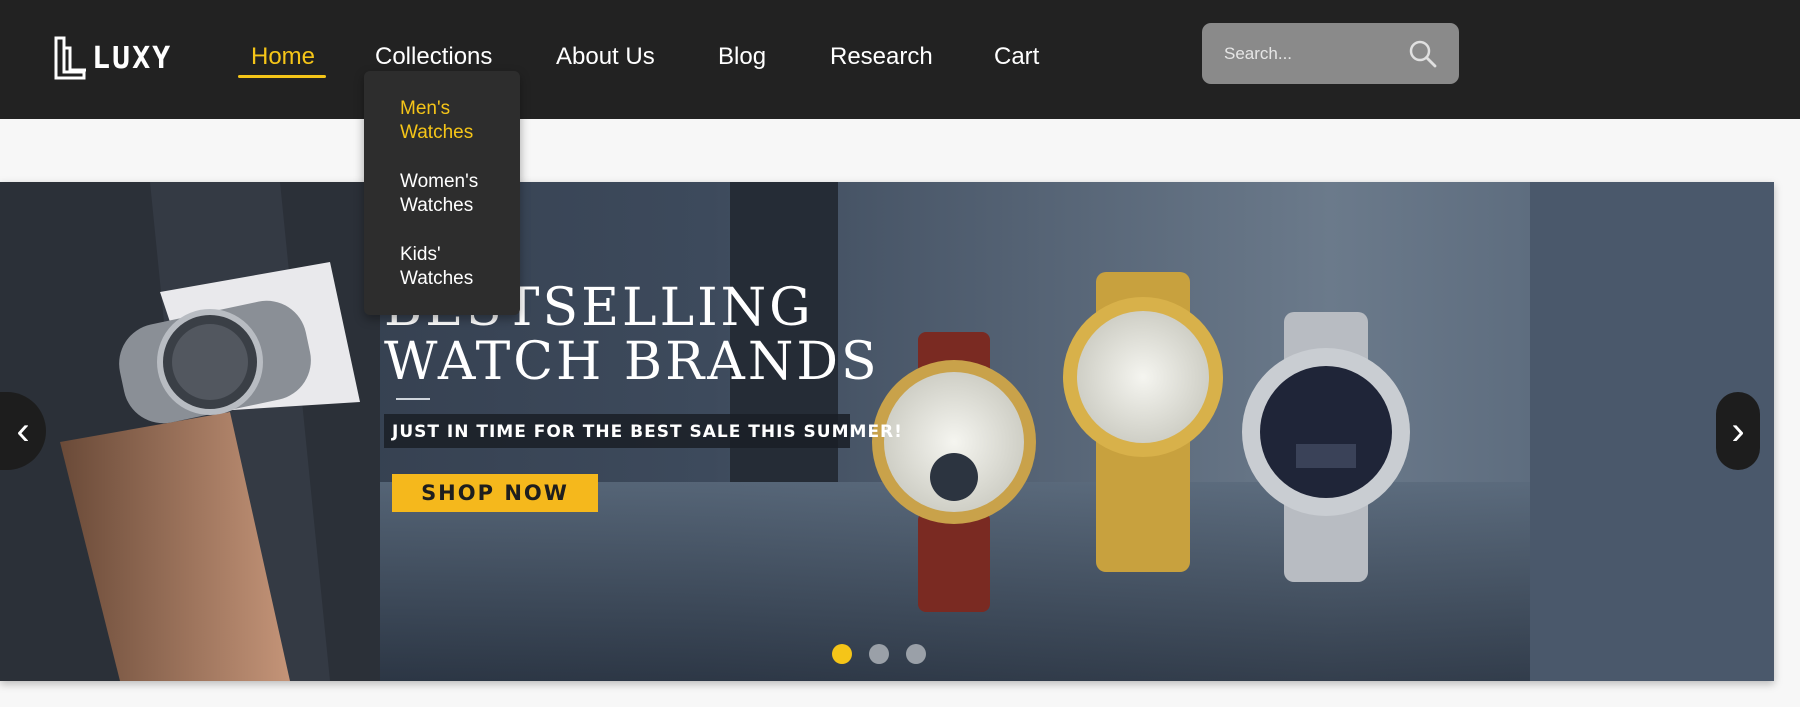  I want to click on chevron-right-icon: ›, so click(1738, 431).